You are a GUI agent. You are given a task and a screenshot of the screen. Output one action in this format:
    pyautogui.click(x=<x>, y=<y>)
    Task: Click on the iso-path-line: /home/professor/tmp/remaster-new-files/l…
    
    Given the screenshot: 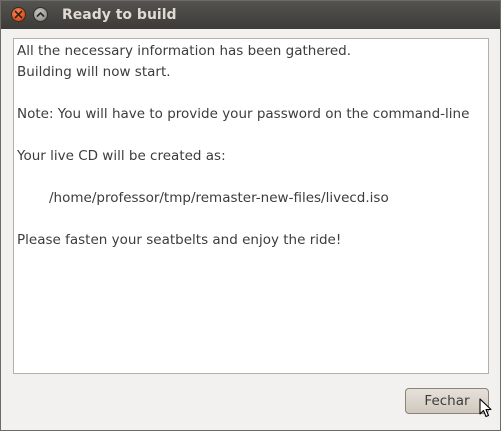 What is the action you would take?
    pyautogui.click(x=219, y=198)
    